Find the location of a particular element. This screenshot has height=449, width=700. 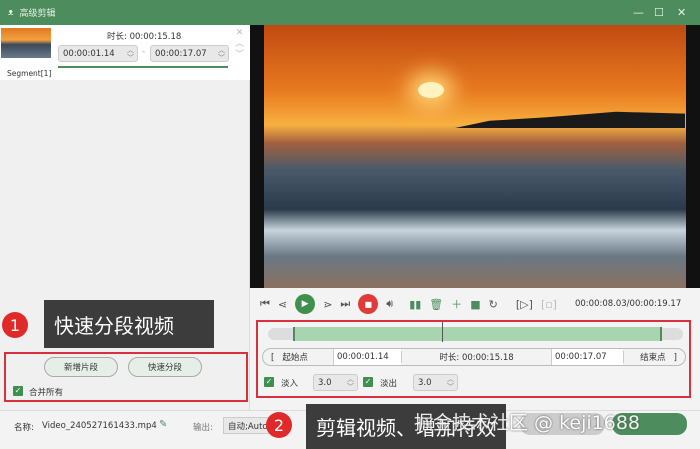

copy-icon: ■ is located at coordinates (475, 304).